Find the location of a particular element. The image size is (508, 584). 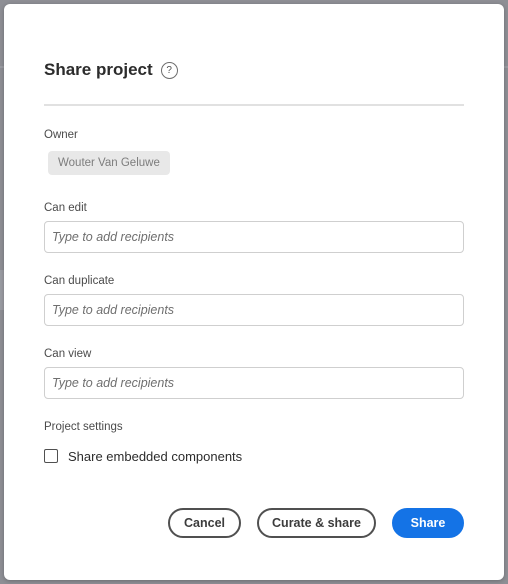

owner-label: Owner is located at coordinates (61, 135).